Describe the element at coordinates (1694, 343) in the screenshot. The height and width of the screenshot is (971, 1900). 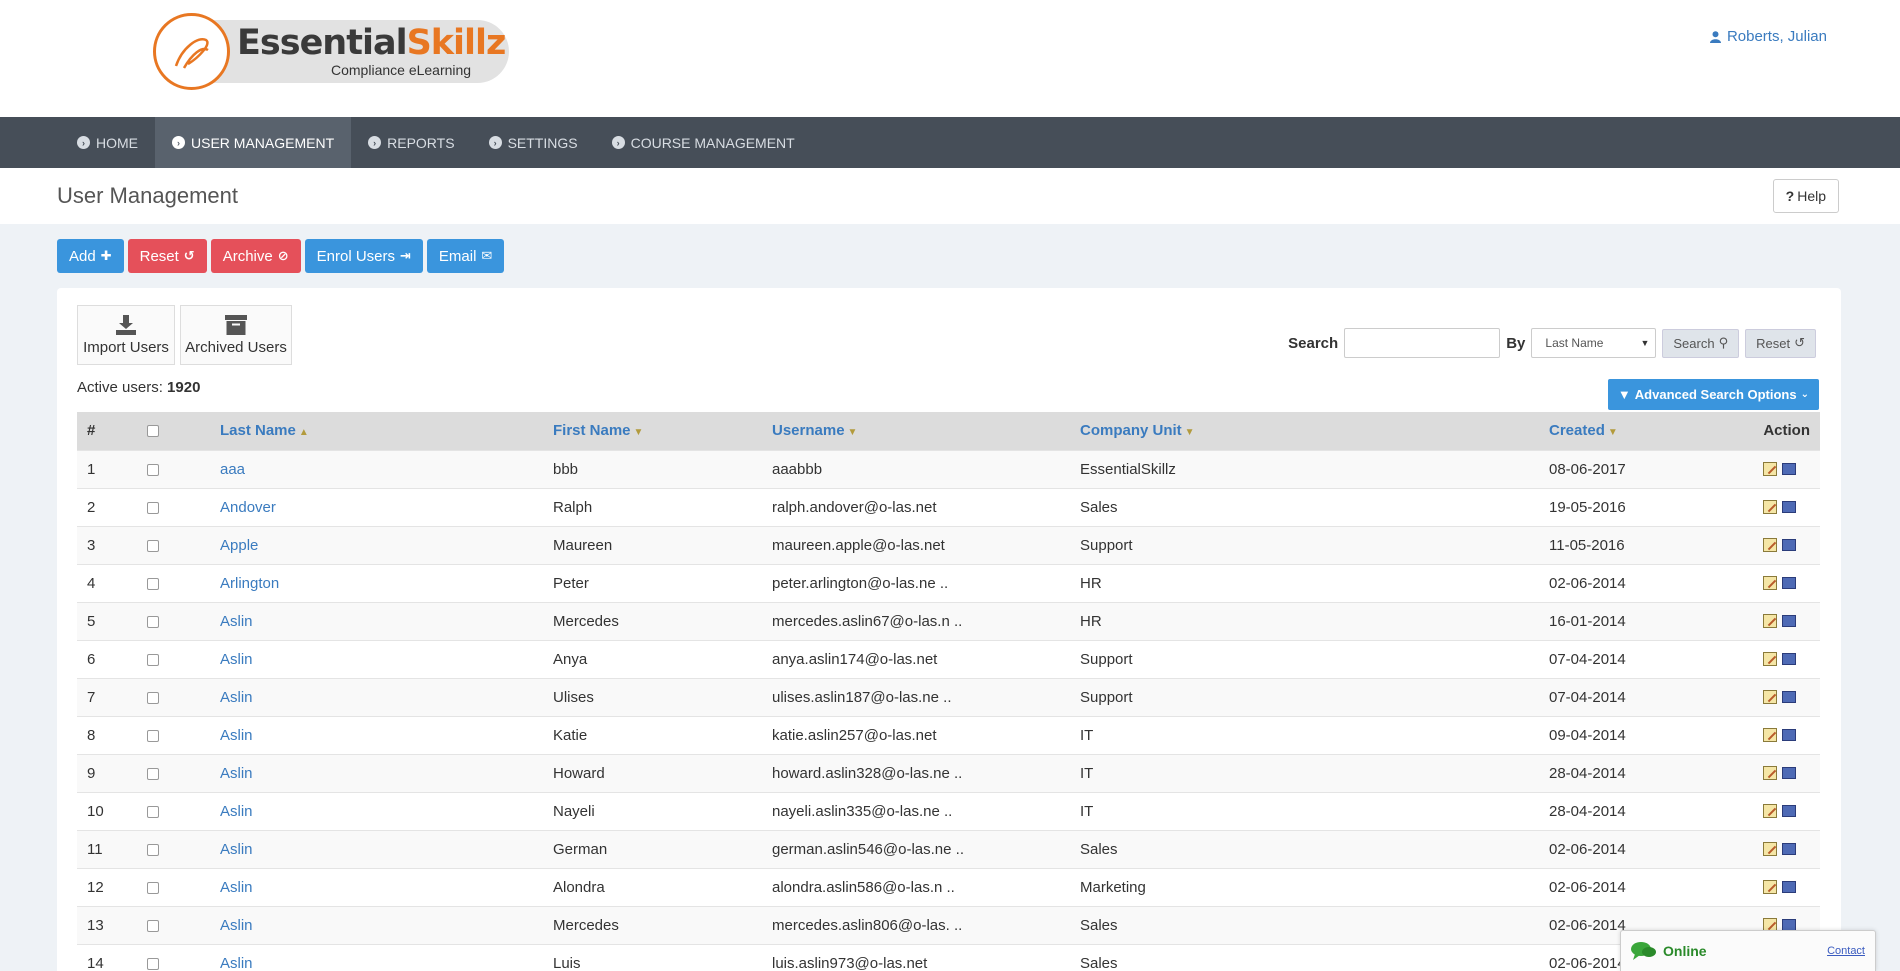
I see `search-button-label: Search` at that location.